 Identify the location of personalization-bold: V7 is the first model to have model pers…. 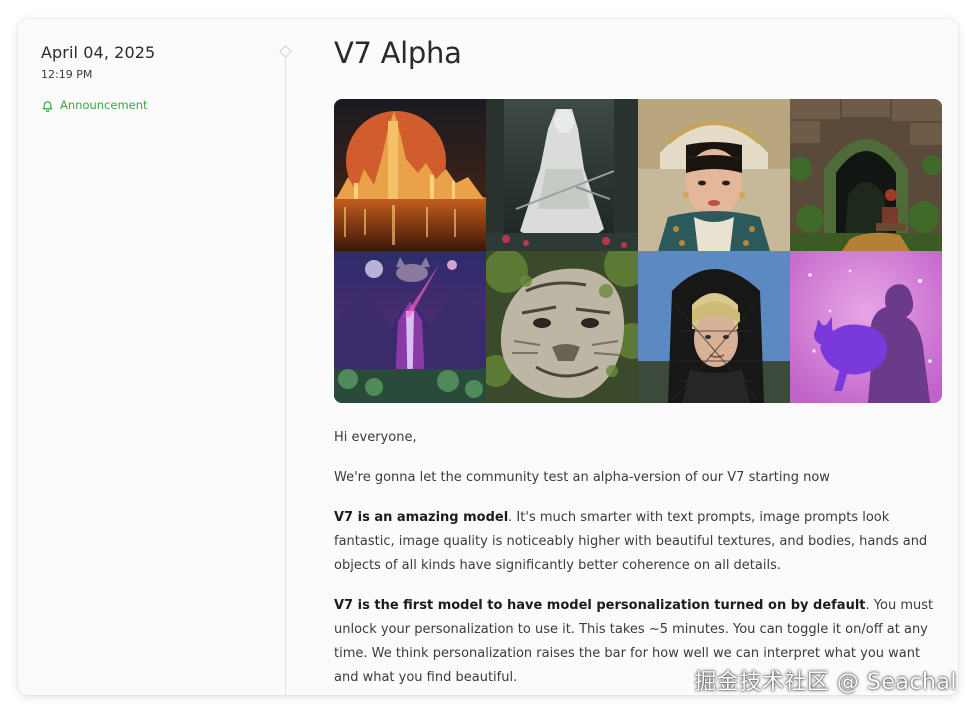
(600, 605).